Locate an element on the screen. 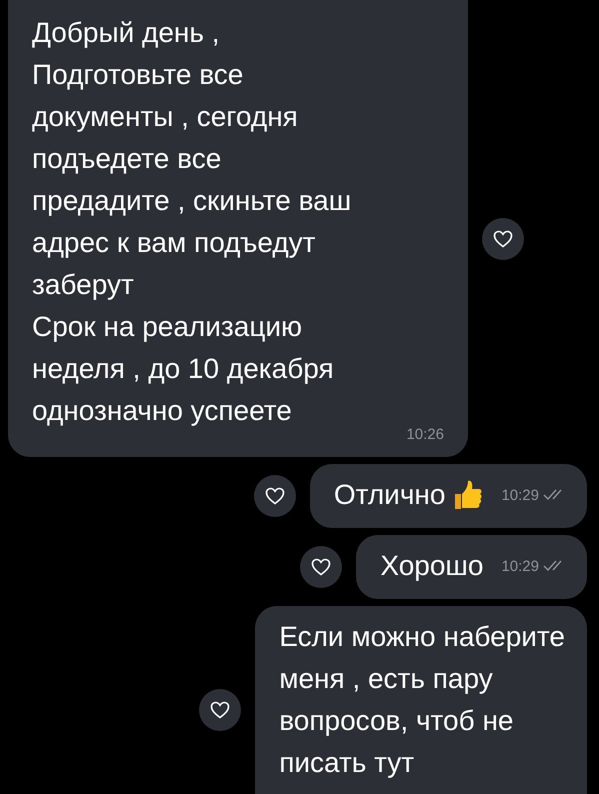 This screenshot has width=599, height=794. message-text: Хорошо is located at coordinates (432, 566).